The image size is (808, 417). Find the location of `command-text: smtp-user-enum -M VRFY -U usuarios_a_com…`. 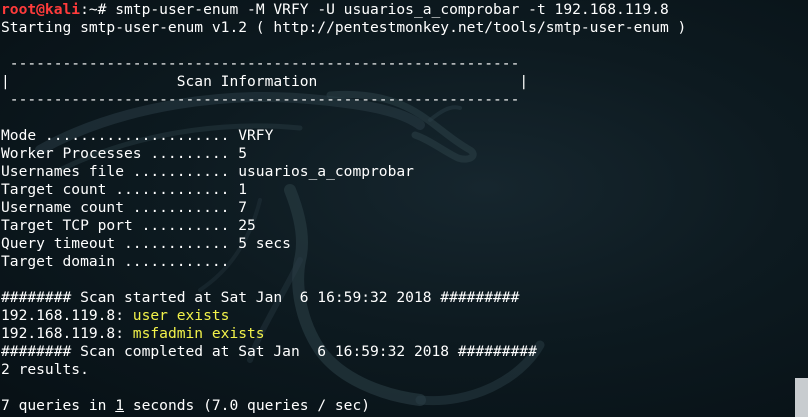

command-text: smtp-user-enum -M VRFY -U usuarios_a_com… is located at coordinates (392, 9).